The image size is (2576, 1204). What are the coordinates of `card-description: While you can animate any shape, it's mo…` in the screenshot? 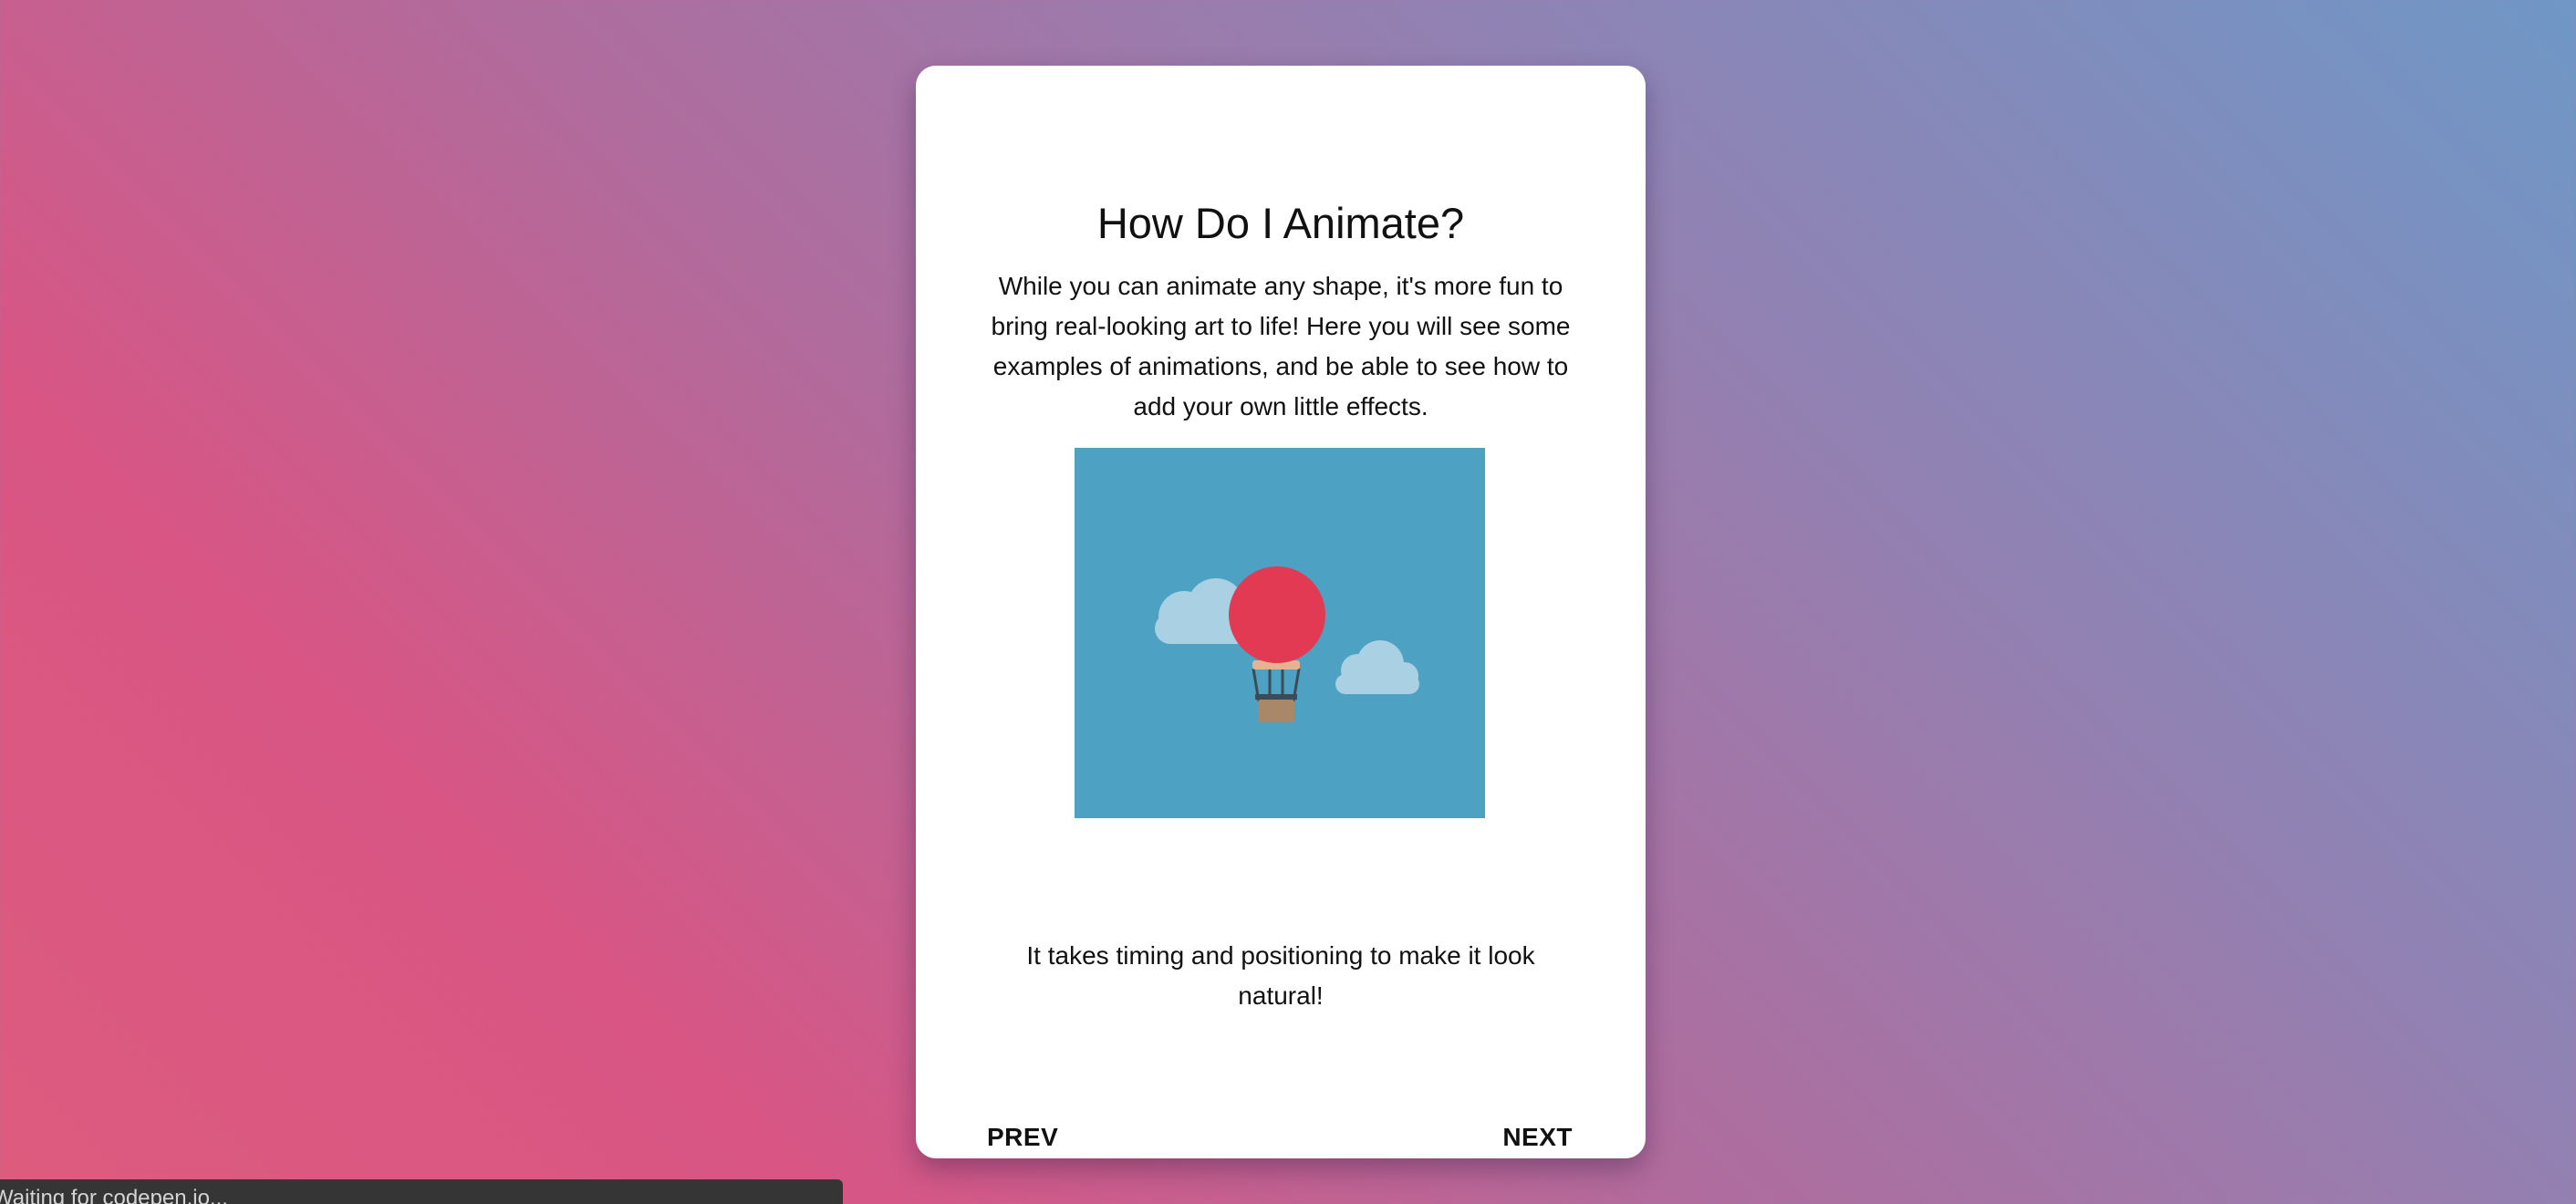 It's located at (1281, 346).